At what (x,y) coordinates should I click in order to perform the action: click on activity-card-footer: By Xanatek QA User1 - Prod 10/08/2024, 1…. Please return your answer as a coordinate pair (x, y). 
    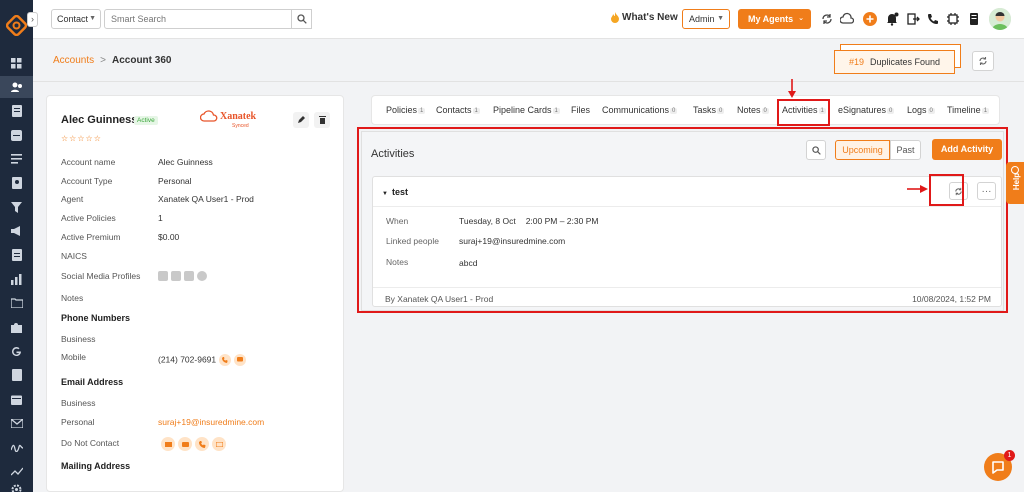
    Looking at the image, I should click on (687, 297).